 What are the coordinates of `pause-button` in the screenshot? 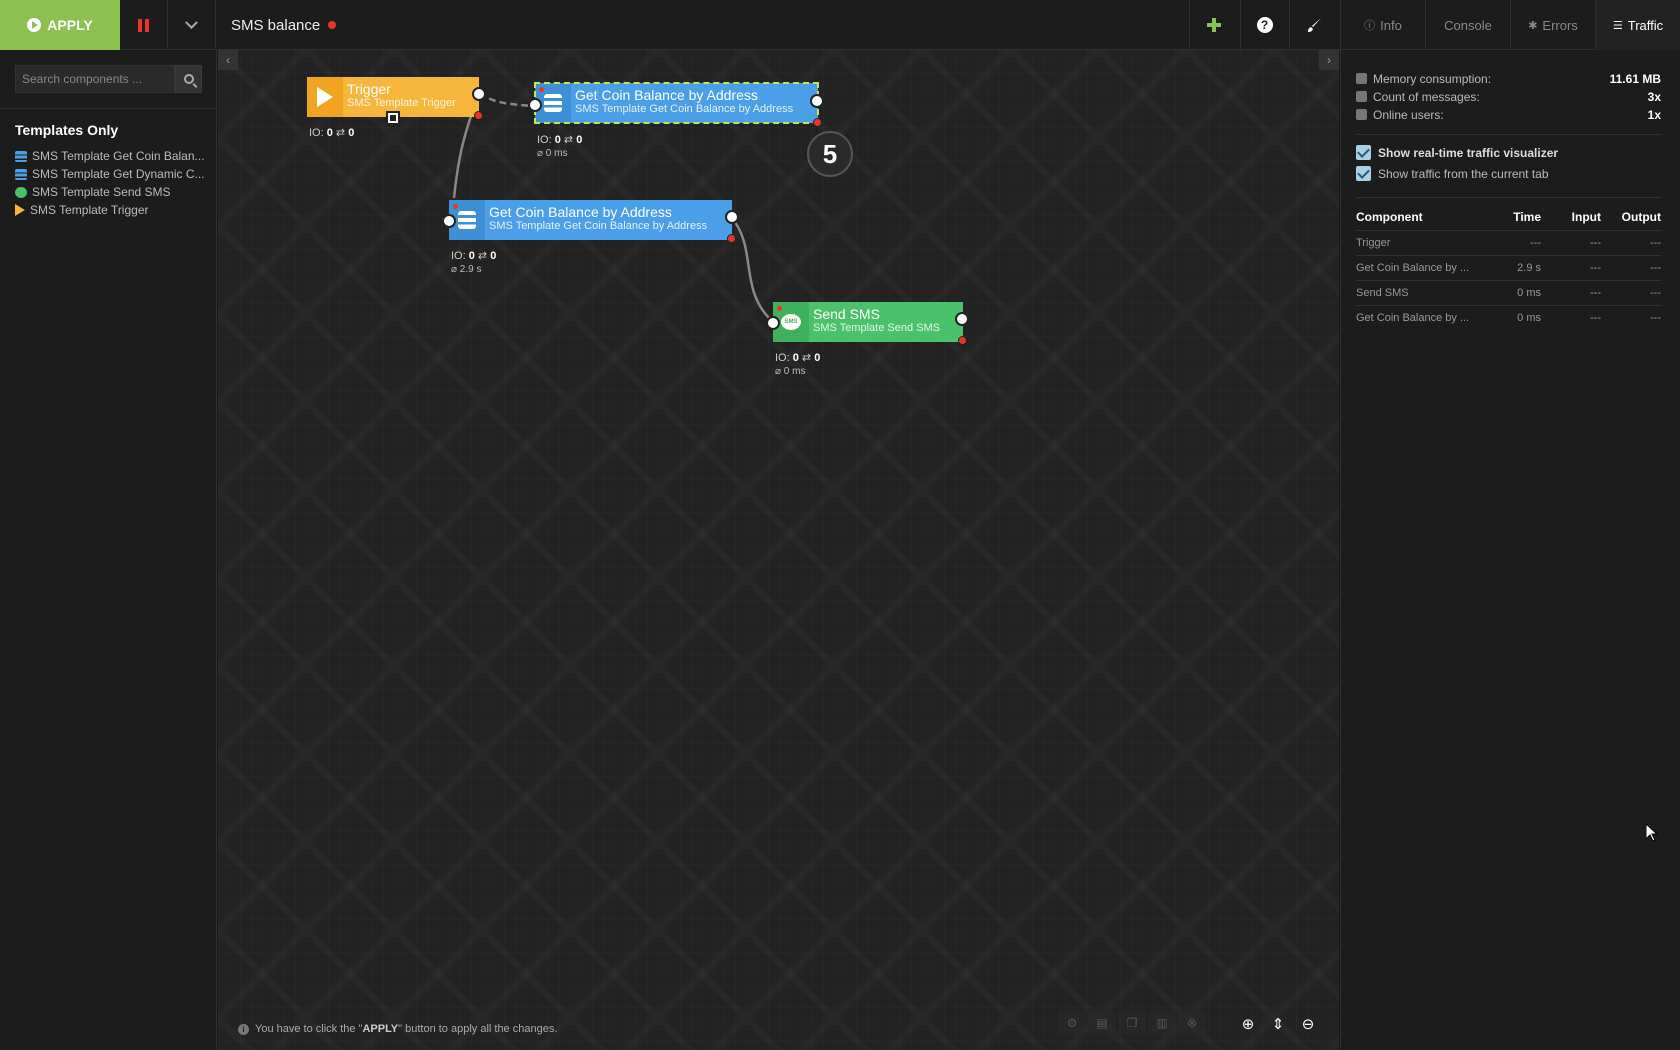 It's located at (144, 25).